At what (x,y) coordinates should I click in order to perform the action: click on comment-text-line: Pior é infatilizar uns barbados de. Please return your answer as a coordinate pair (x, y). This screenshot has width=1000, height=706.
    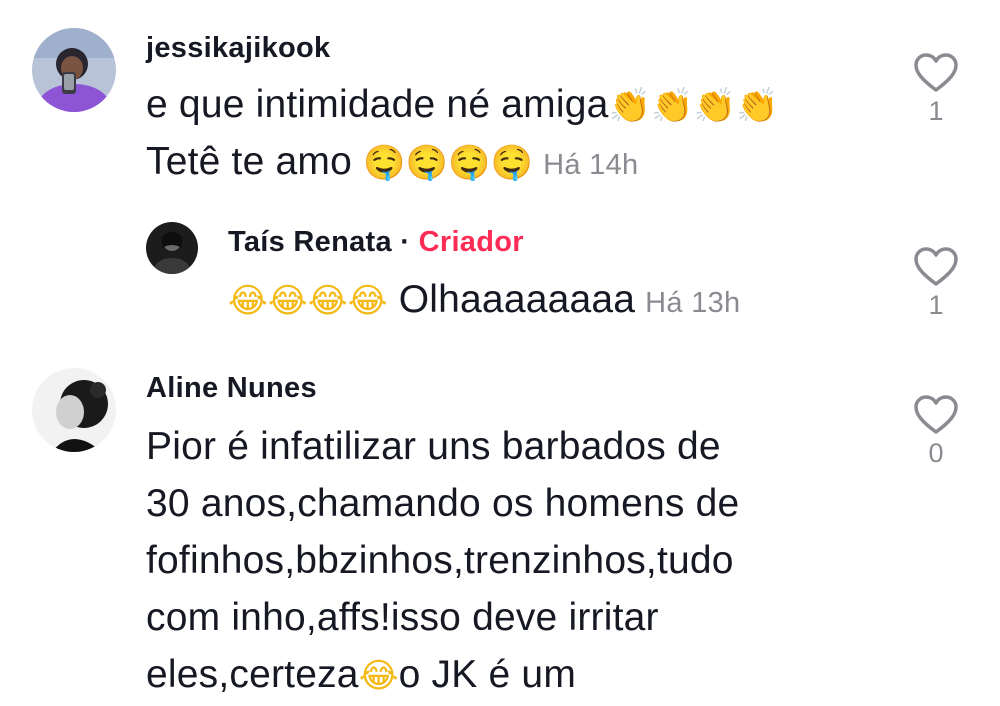
    Looking at the image, I should click on (433, 446).